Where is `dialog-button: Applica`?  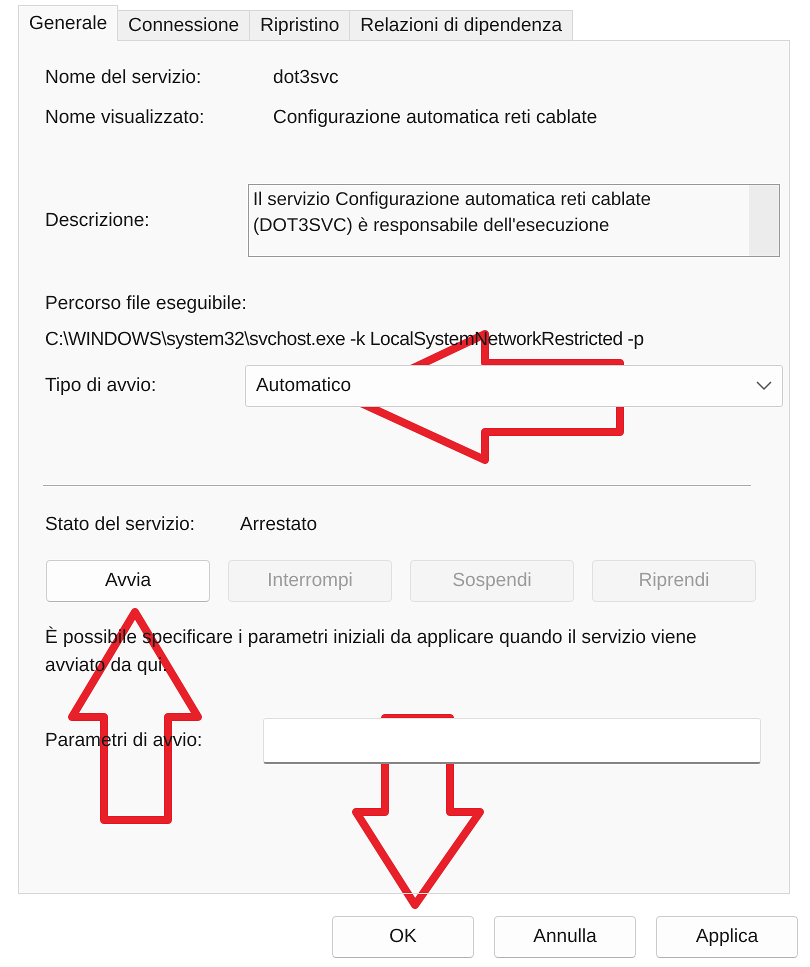
dialog-button: Applica is located at coordinates (727, 937).